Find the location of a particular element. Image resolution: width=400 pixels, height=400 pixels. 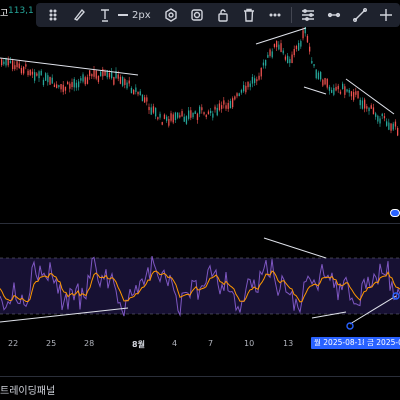

line-width-label: 2px is located at coordinates (141, 15).